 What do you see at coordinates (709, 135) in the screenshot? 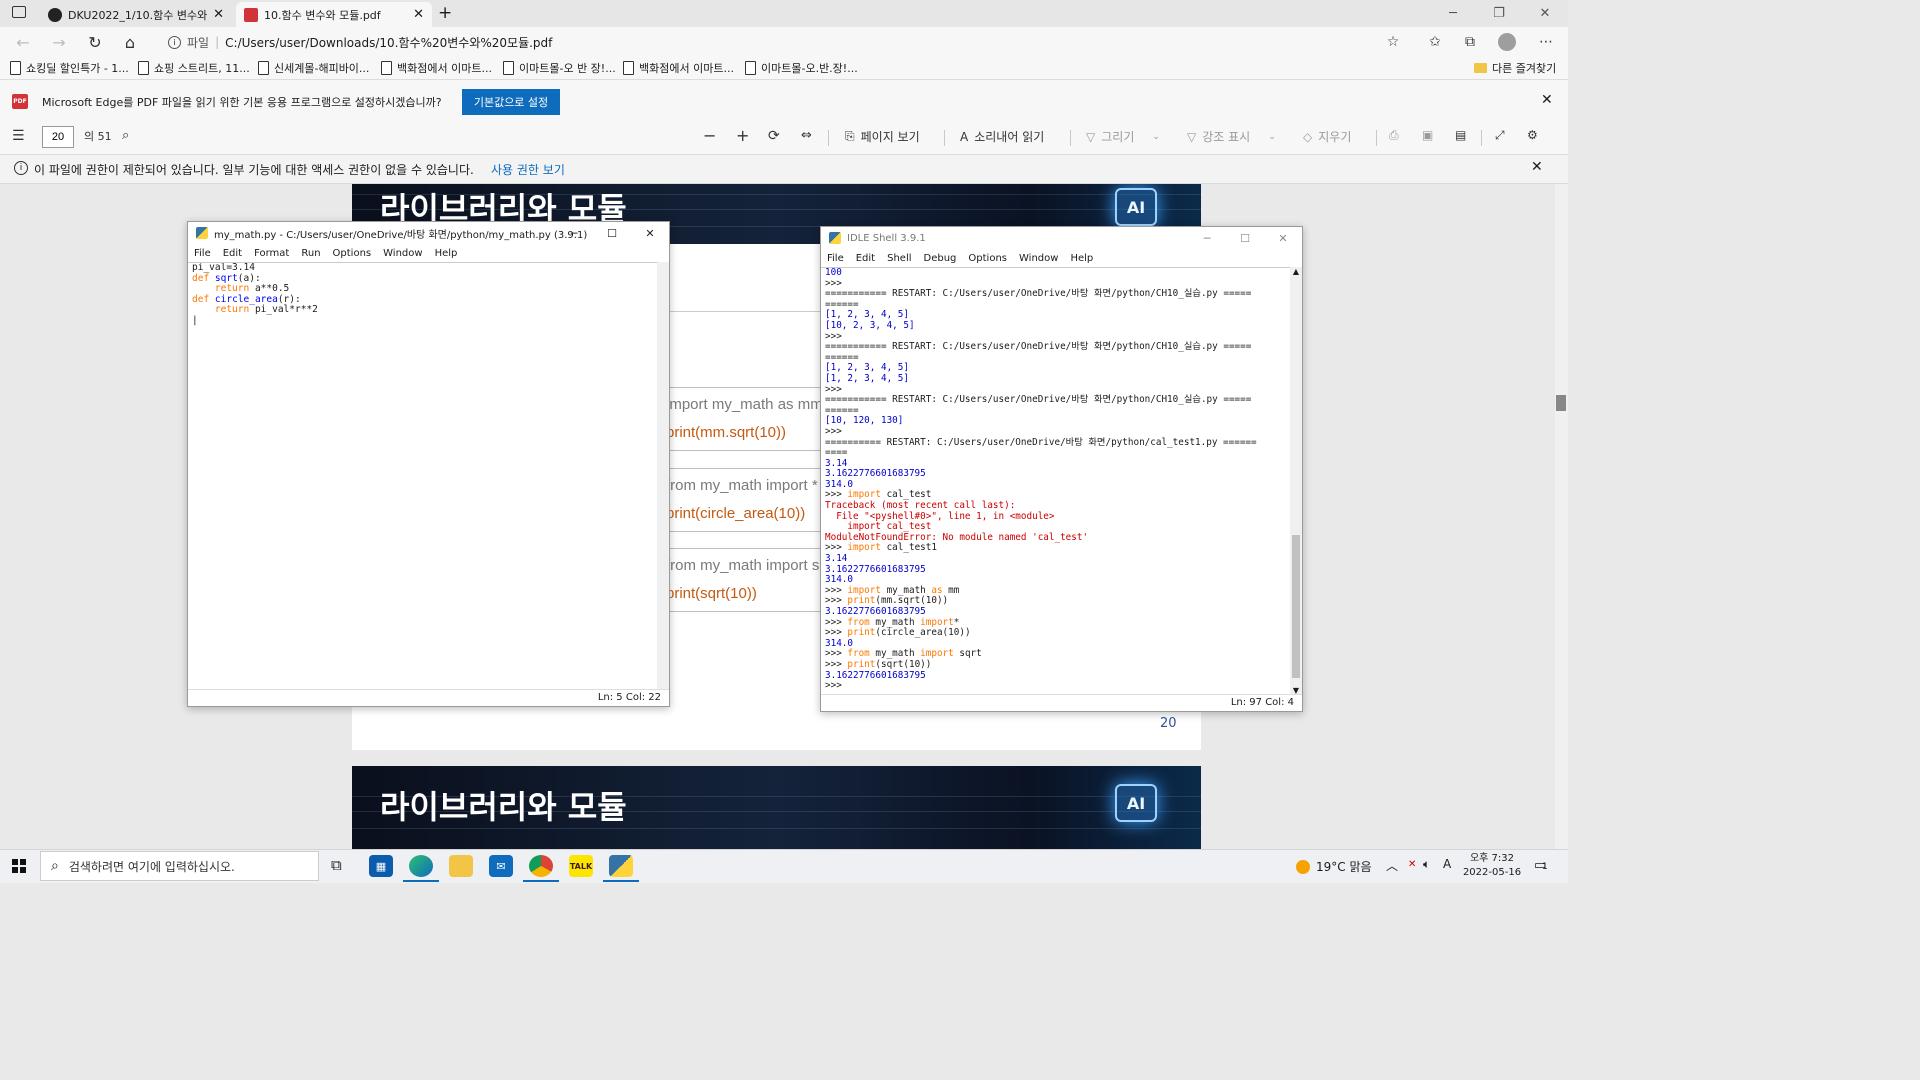
I see `zoom-out-icon: −` at bounding box center [709, 135].